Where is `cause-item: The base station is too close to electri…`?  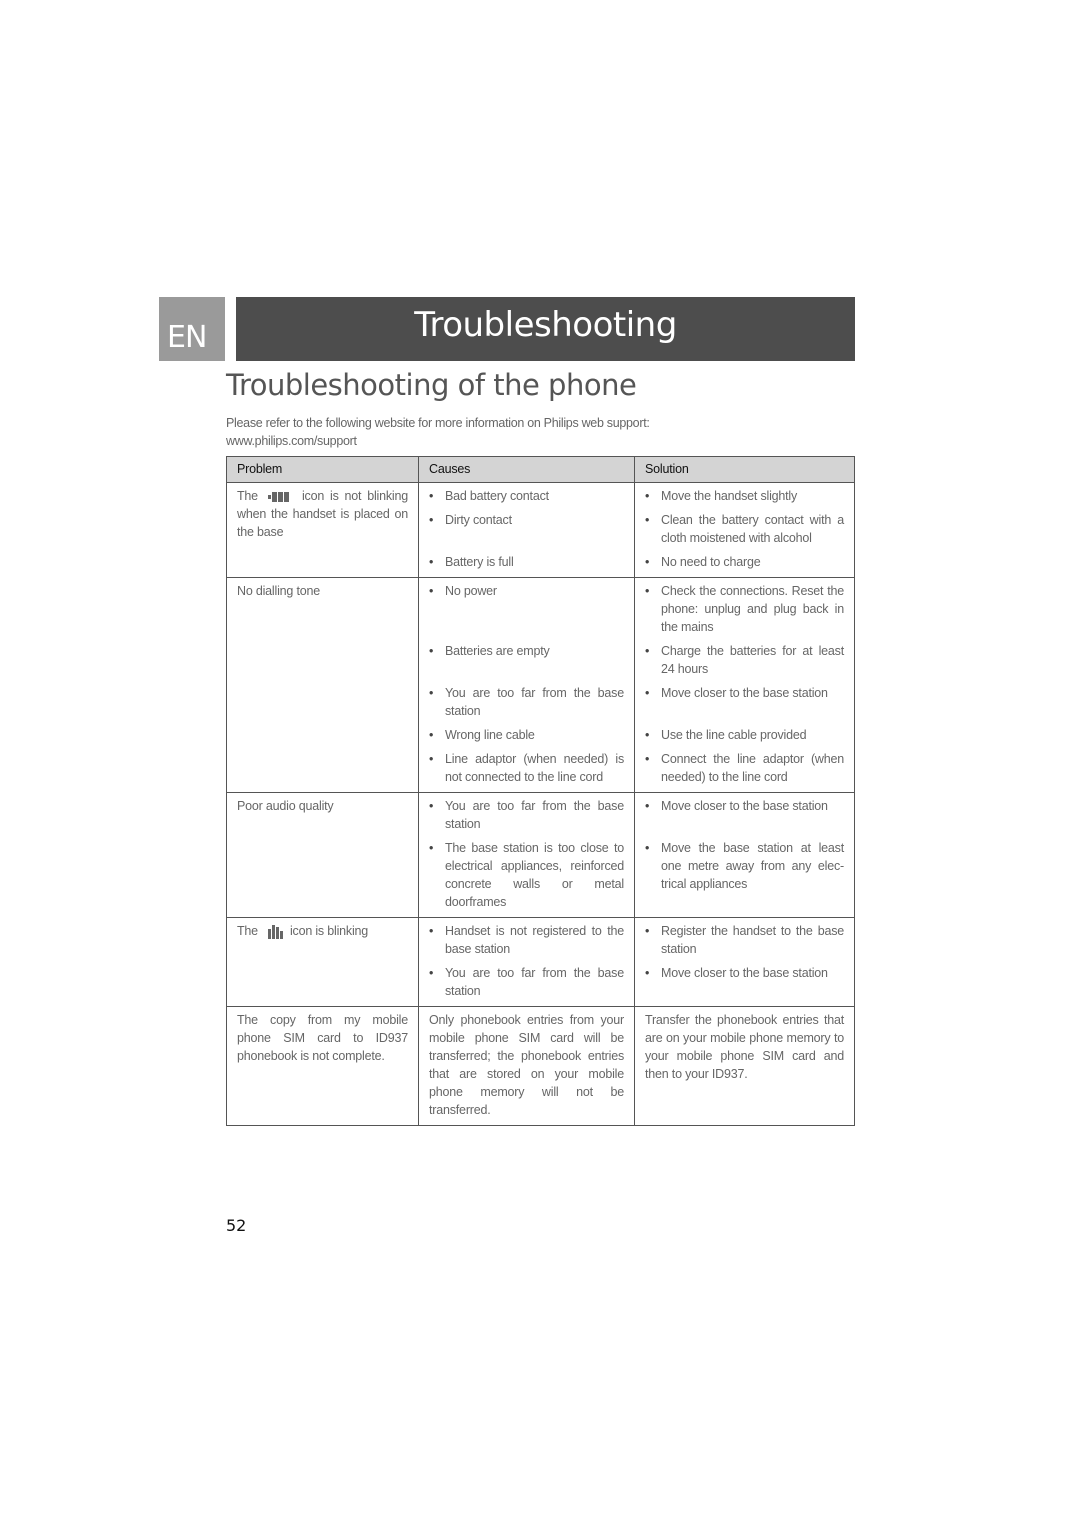
cause-item: The base station is too close to electri… is located at coordinates (526, 875).